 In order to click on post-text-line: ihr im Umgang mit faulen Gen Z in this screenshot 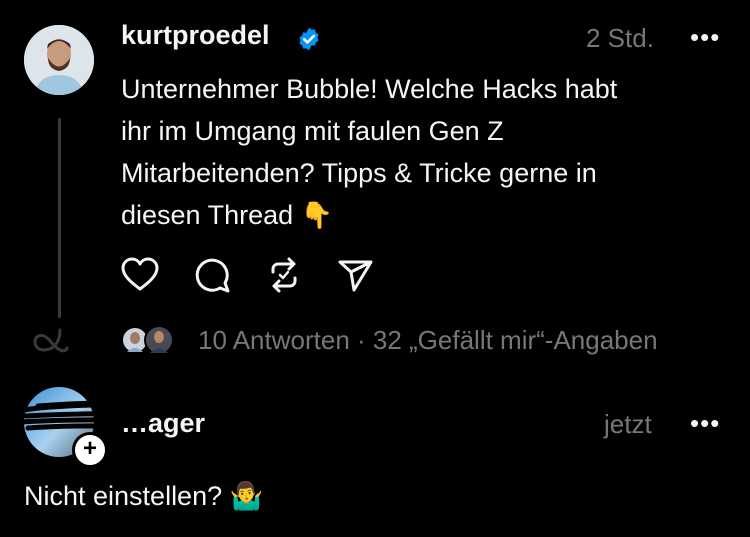, I will do `click(312, 131)`.